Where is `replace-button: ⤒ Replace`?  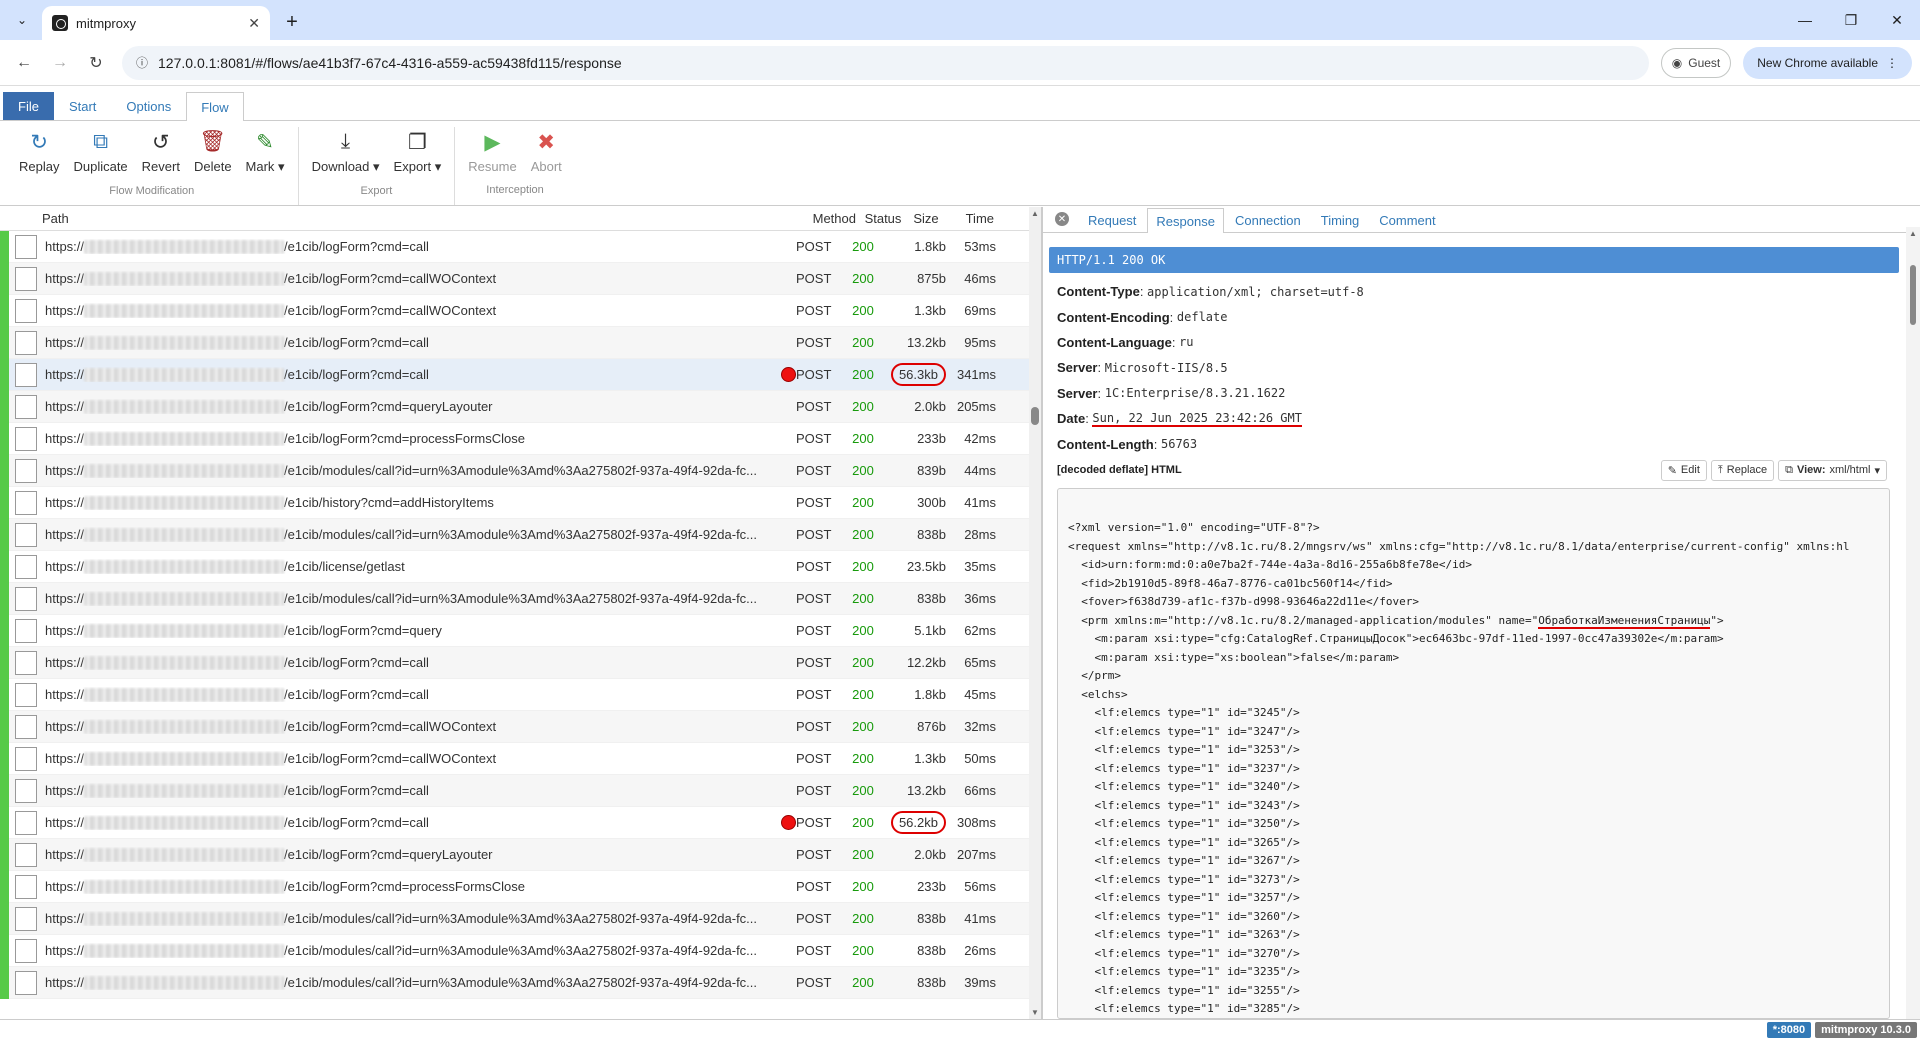
replace-button: ⤒ Replace is located at coordinates (1742, 470).